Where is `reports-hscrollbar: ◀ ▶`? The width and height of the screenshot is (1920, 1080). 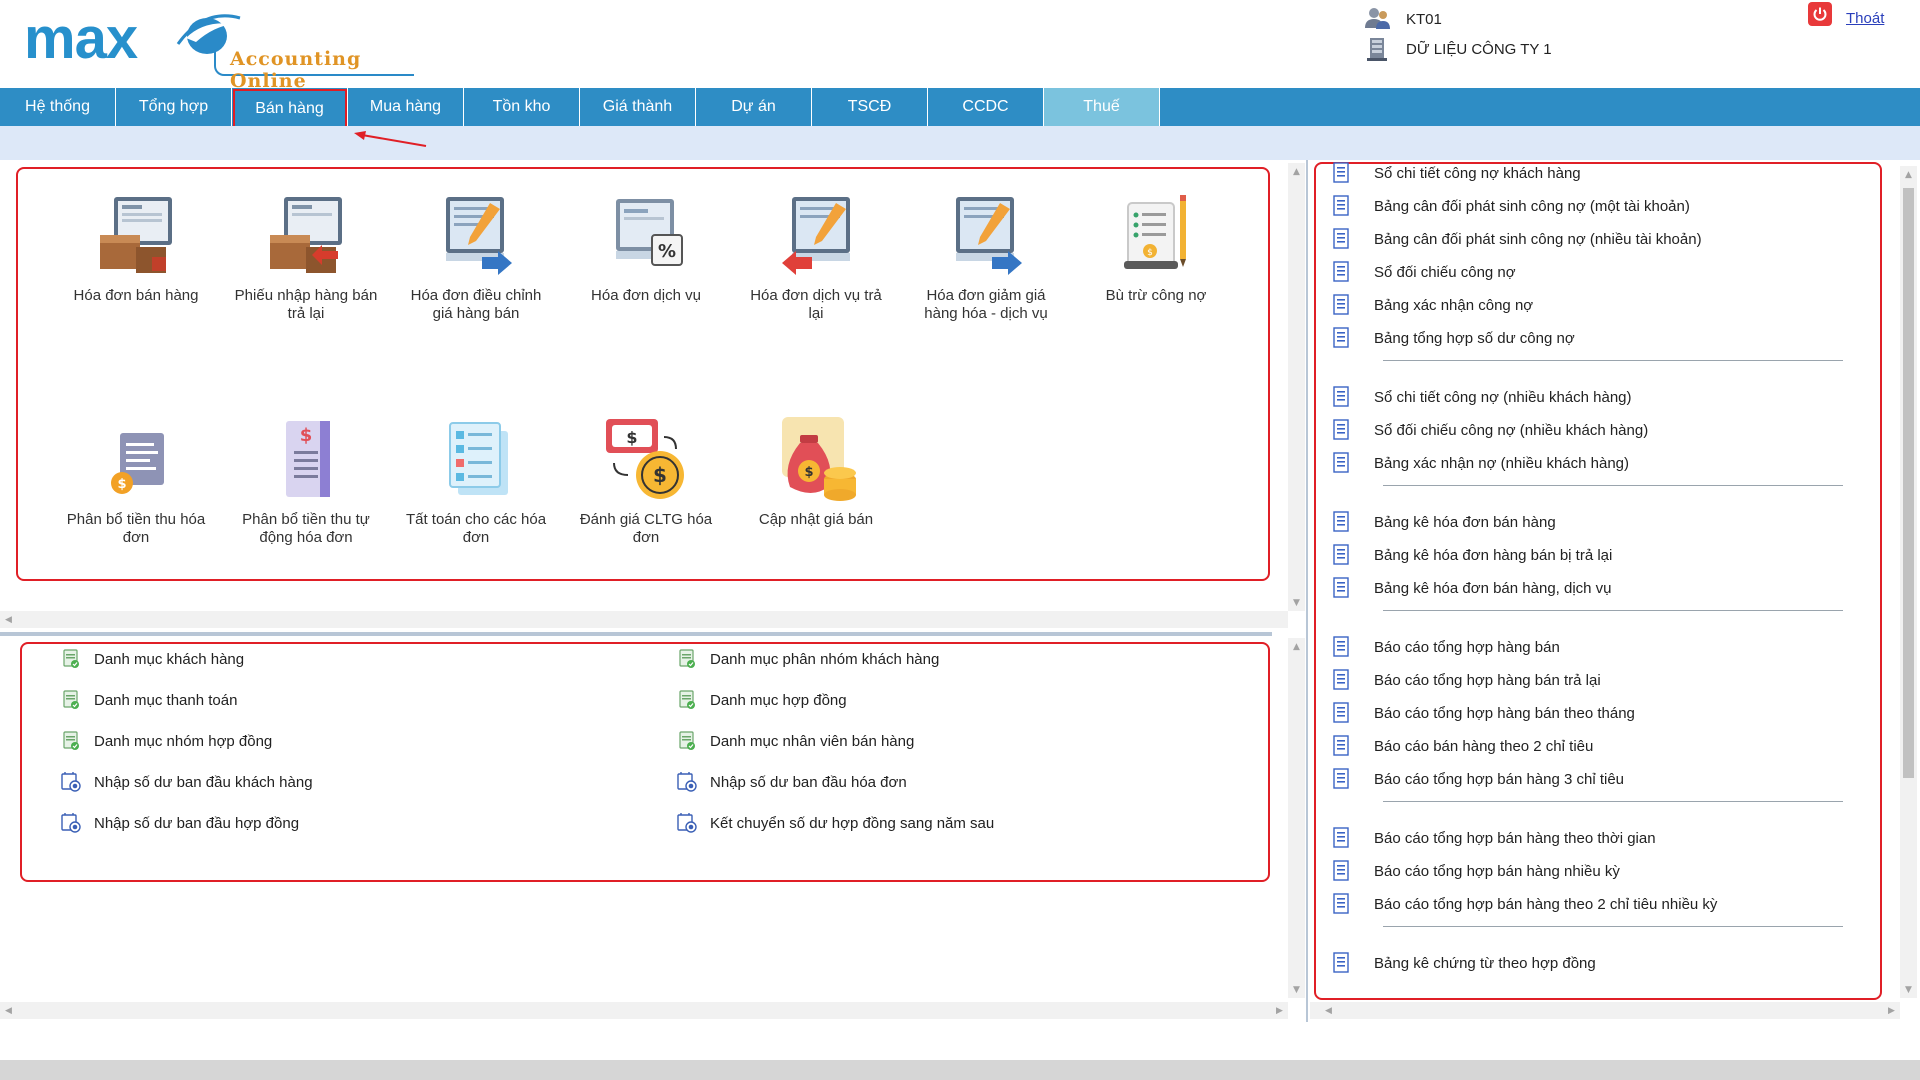 reports-hscrollbar: ◀ ▶ is located at coordinates (1605, 1010).